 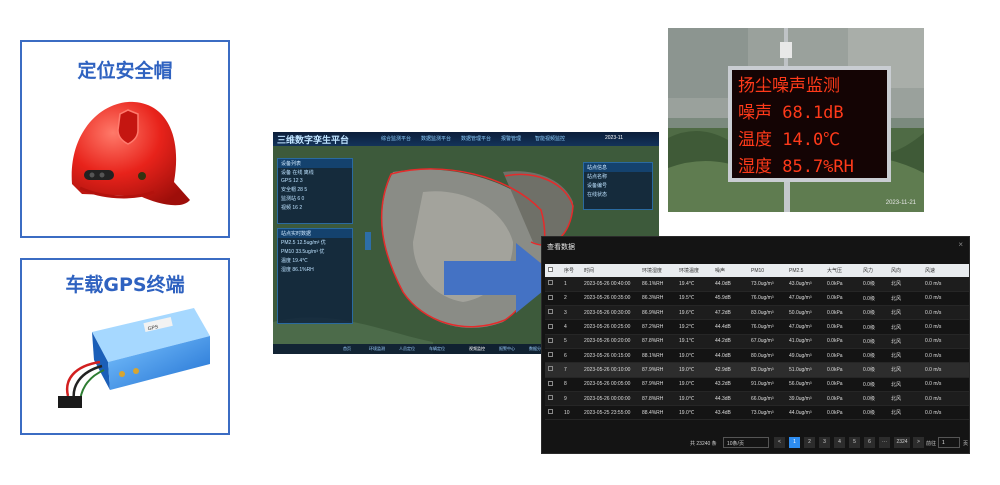 What do you see at coordinates (839, 442) in the screenshot?
I see `page-button: 4` at bounding box center [839, 442].